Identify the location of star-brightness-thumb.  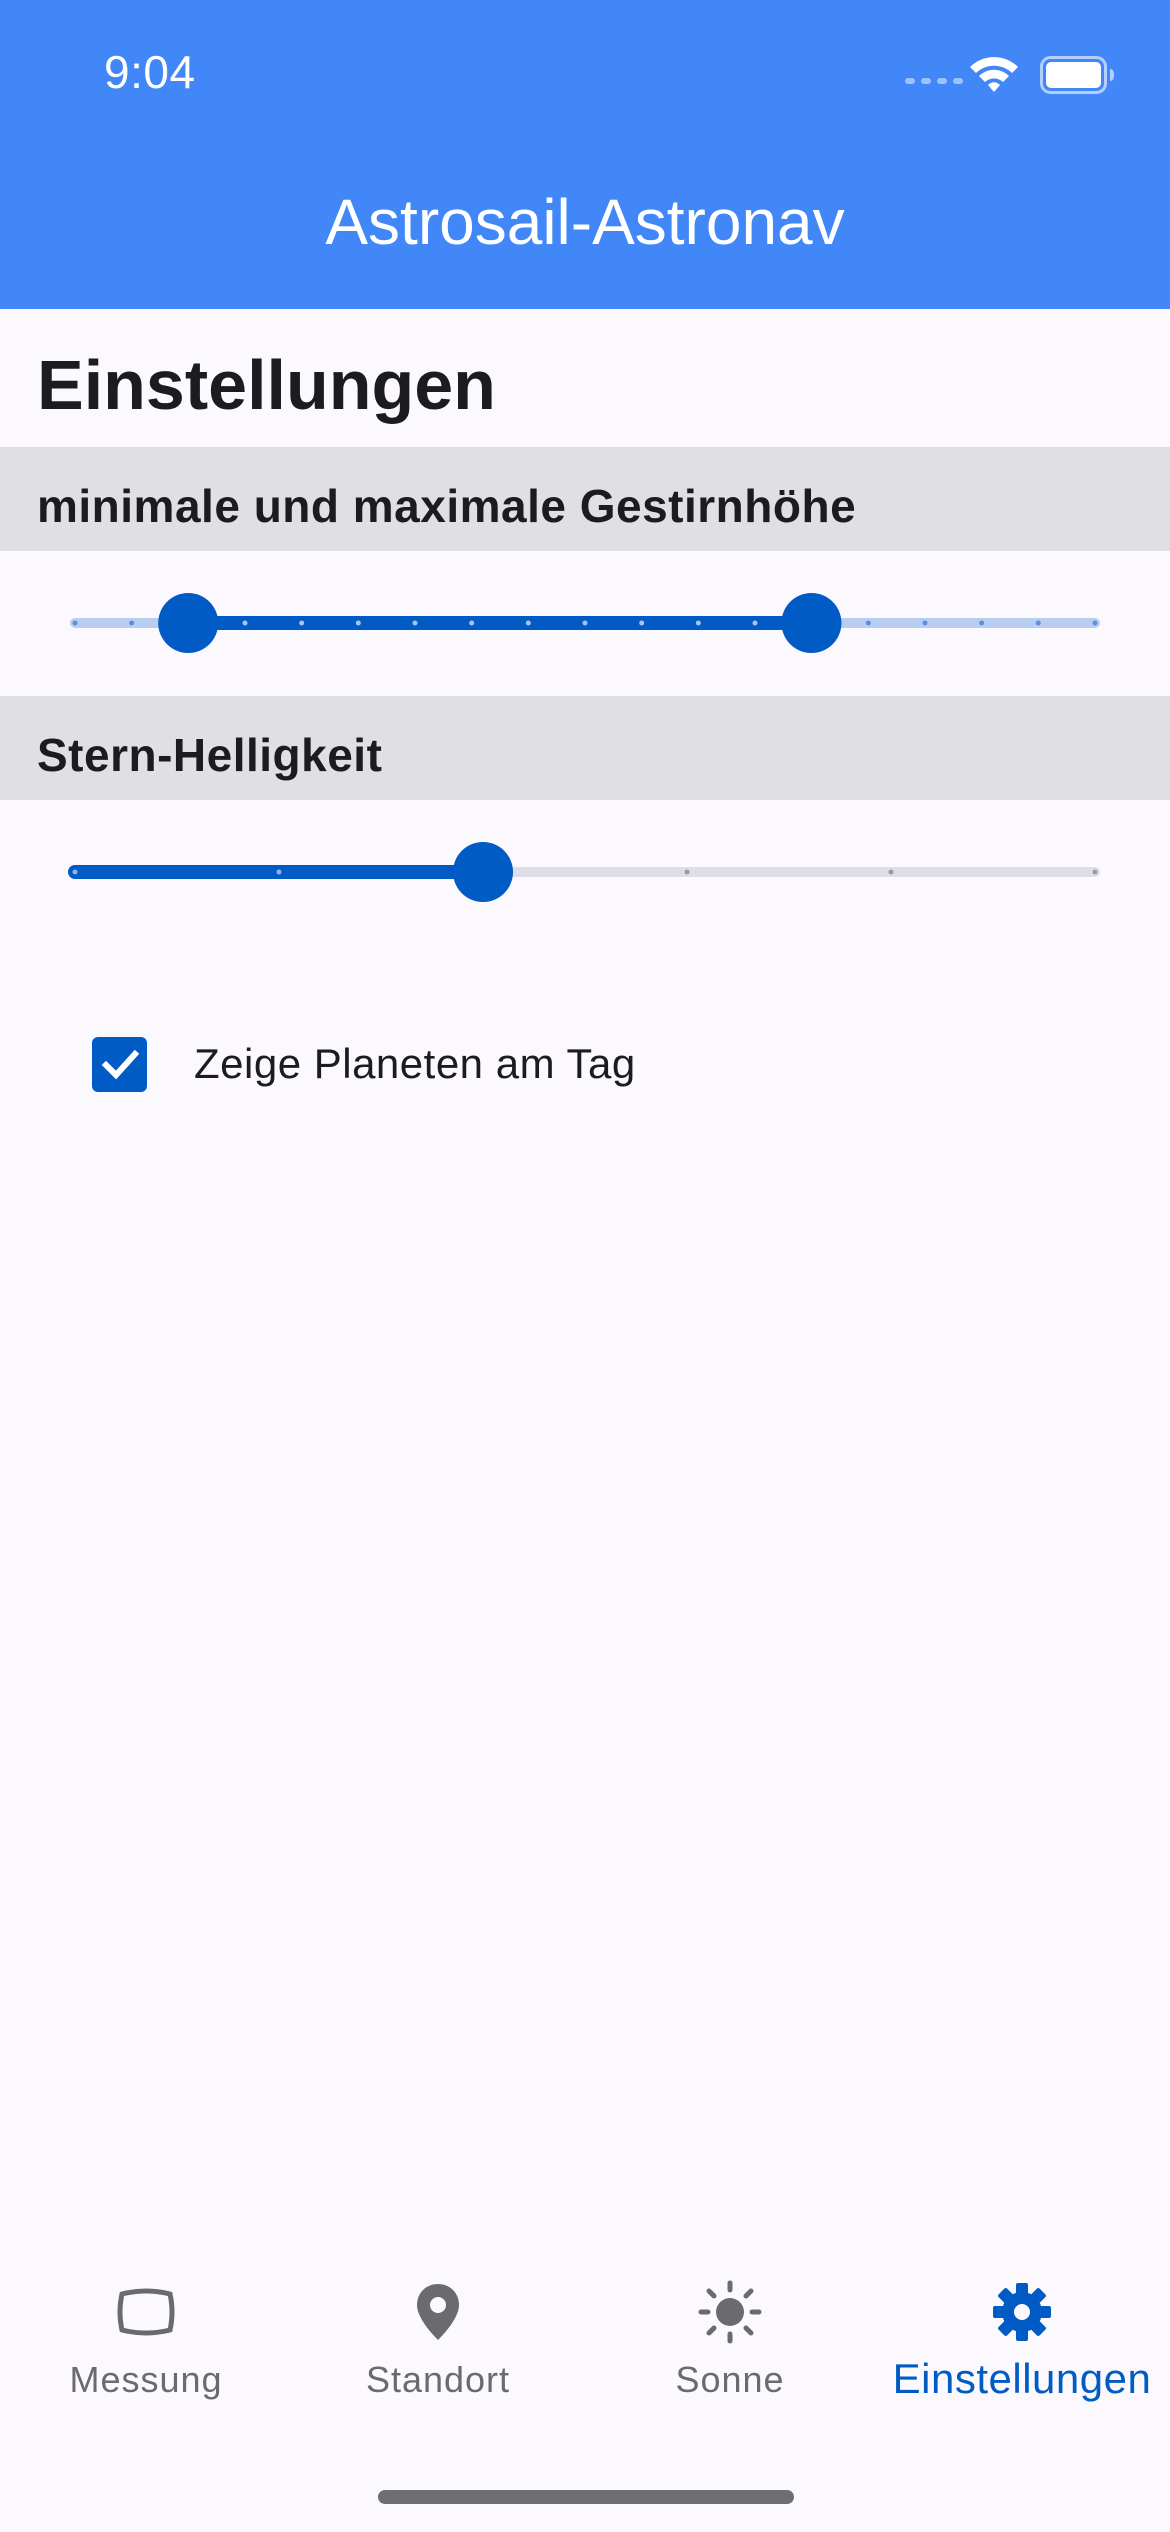
(483, 872).